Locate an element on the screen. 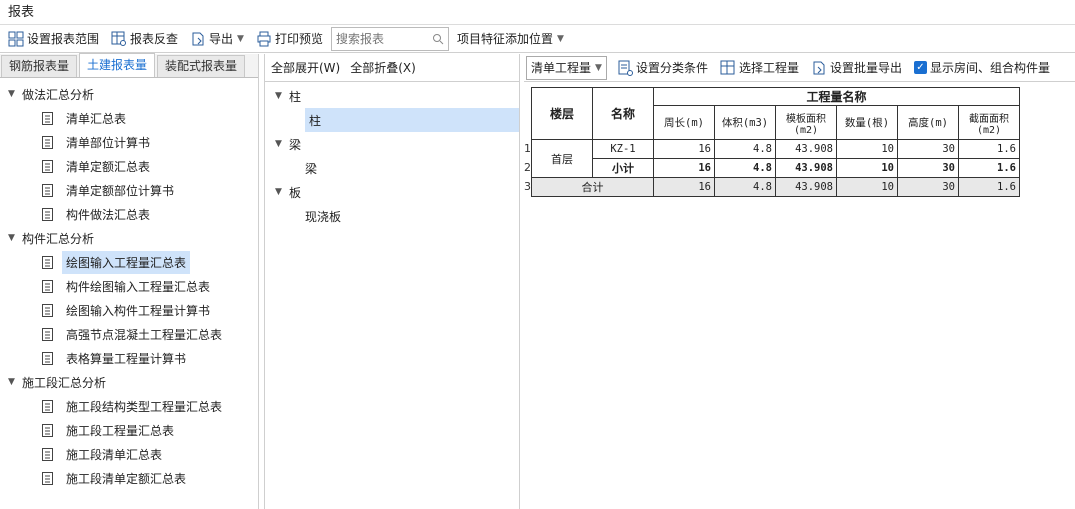 The width and height of the screenshot is (1075, 509). header-name: 名称 is located at coordinates (623, 113).